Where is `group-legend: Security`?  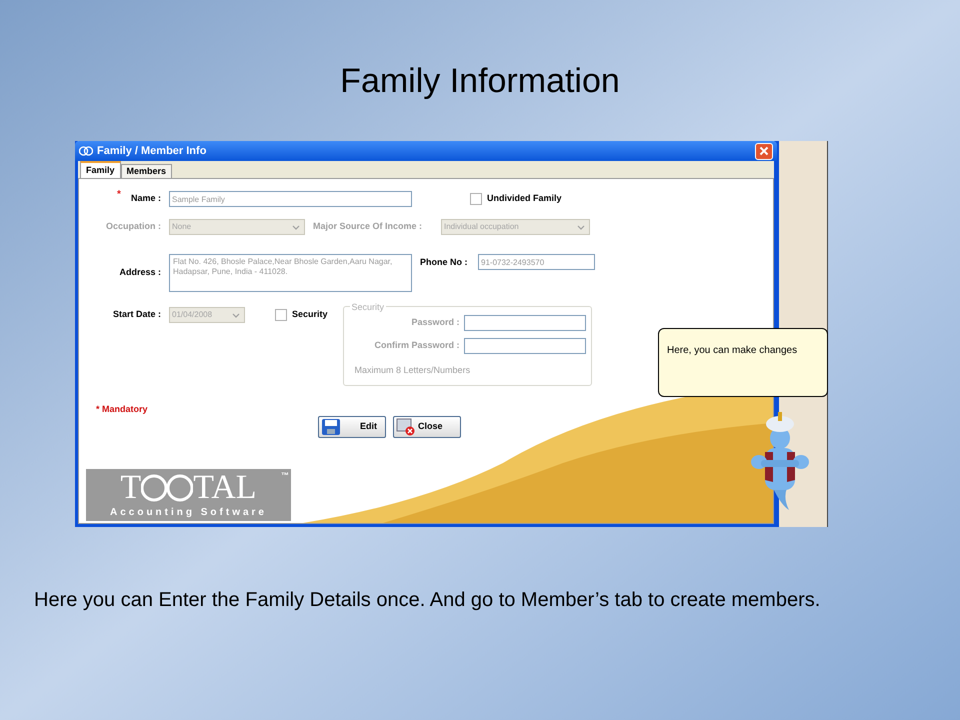
group-legend: Security is located at coordinates (368, 307).